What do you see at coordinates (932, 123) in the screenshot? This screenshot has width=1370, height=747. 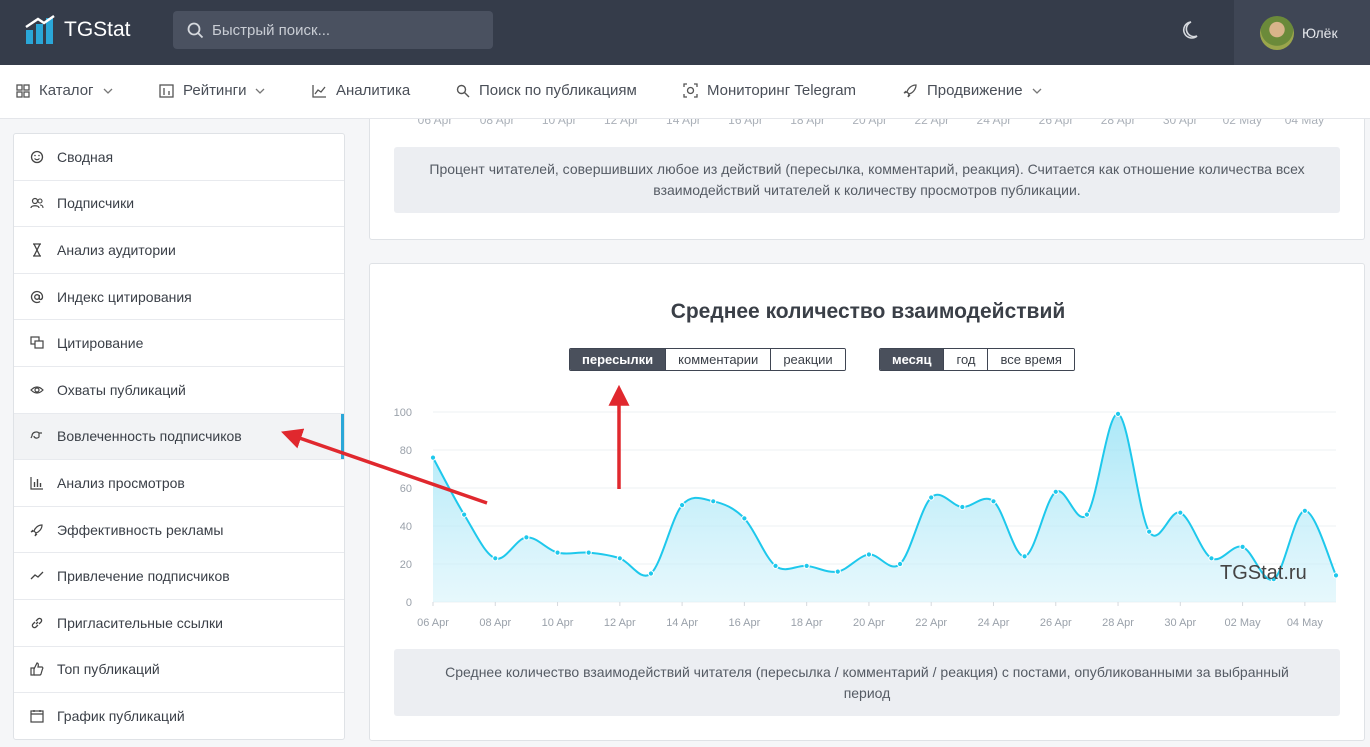 I see `top-x-tick-label: 22 Apr` at bounding box center [932, 123].